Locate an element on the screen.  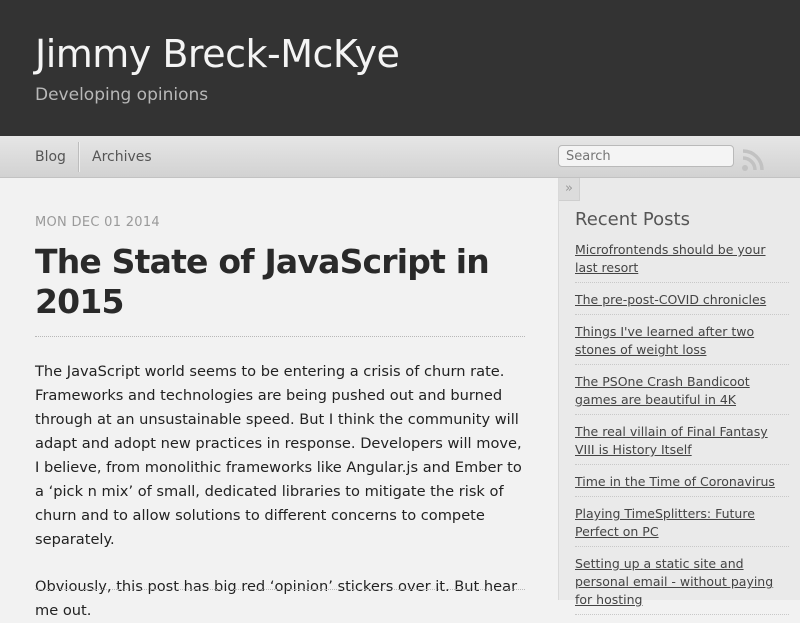
site-tagline: Developing opinions is located at coordinates (122, 95).